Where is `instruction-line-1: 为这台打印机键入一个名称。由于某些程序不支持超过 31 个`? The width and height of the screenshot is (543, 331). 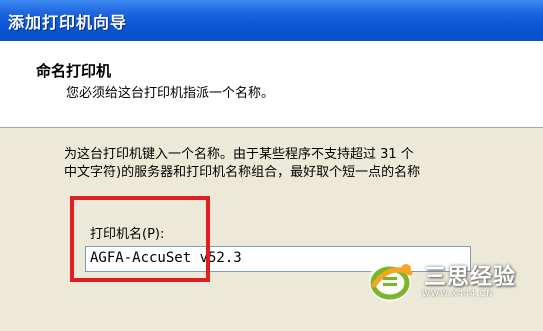 instruction-line-1: 为这台打印机键入一个名称。由于某些程序不支持超过 31 个 is located at coordinates (239, 154).